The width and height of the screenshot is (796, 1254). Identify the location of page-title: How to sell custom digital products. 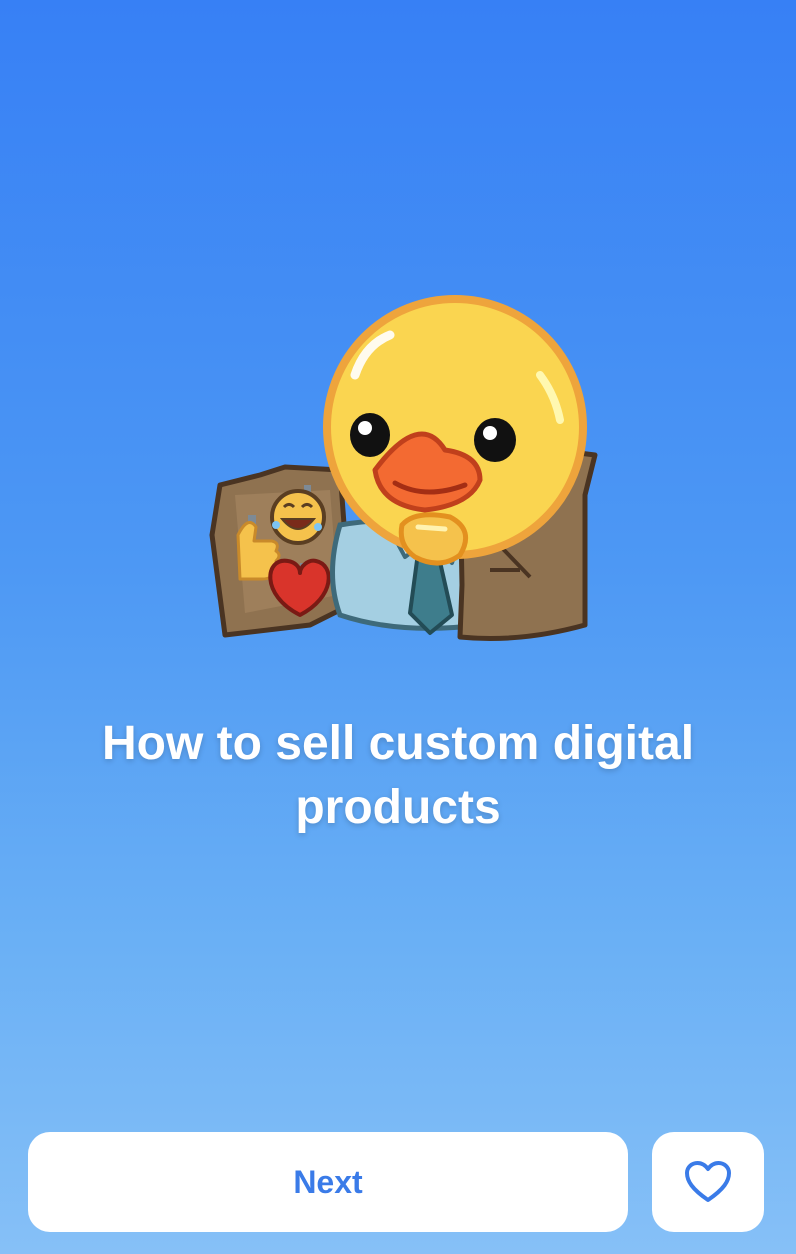
(398, 775).